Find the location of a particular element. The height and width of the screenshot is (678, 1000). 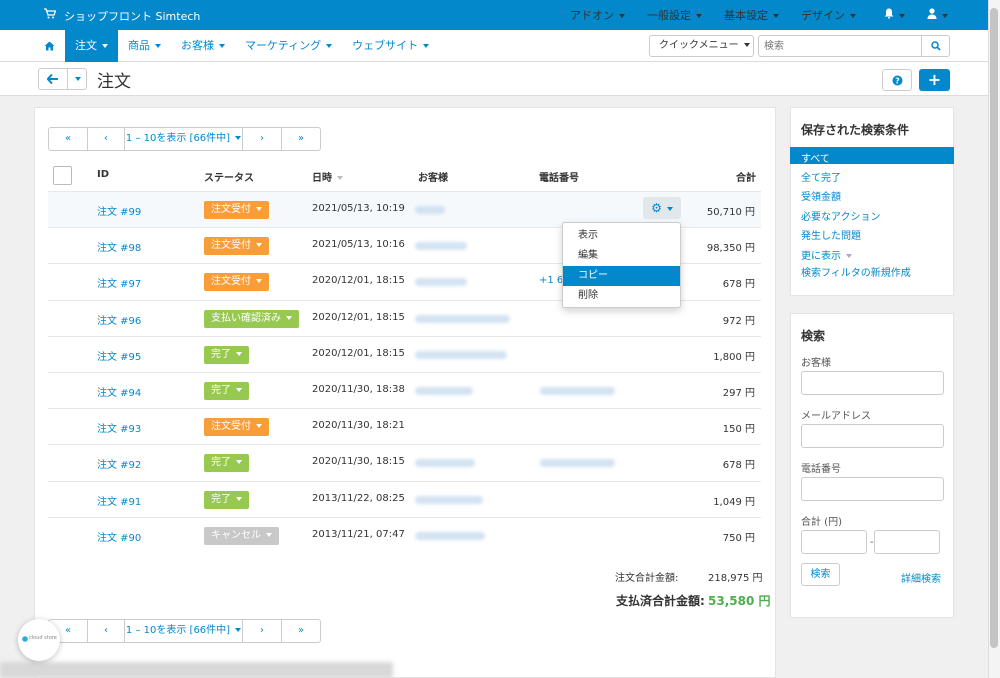

order-id-link: 注文 #94 is located at coordinates (119, 391).